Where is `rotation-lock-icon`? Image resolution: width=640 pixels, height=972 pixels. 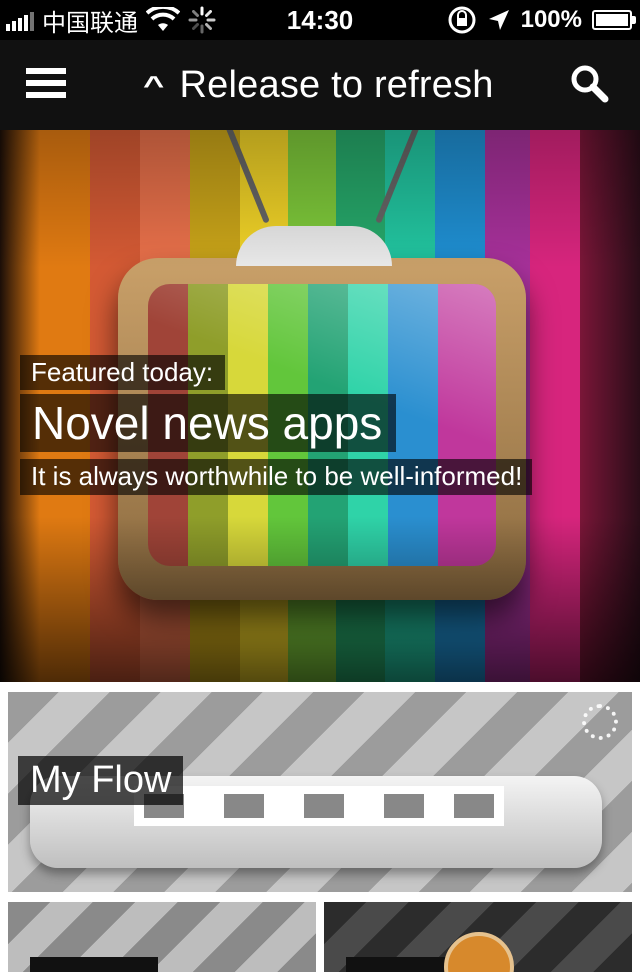
rotation-lock-icon is located at coordinates (462, 20).